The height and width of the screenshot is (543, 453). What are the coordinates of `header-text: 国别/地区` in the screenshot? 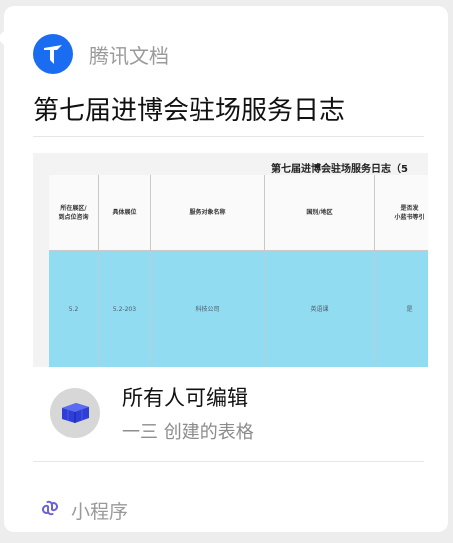 It's located at (319, 212).